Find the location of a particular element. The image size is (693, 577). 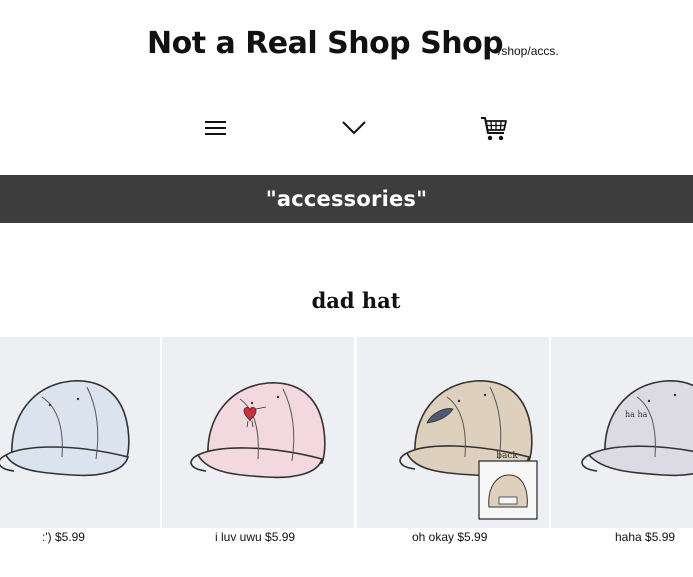

cap-emblem-text: ha ha is located at coordinates (636, 414).